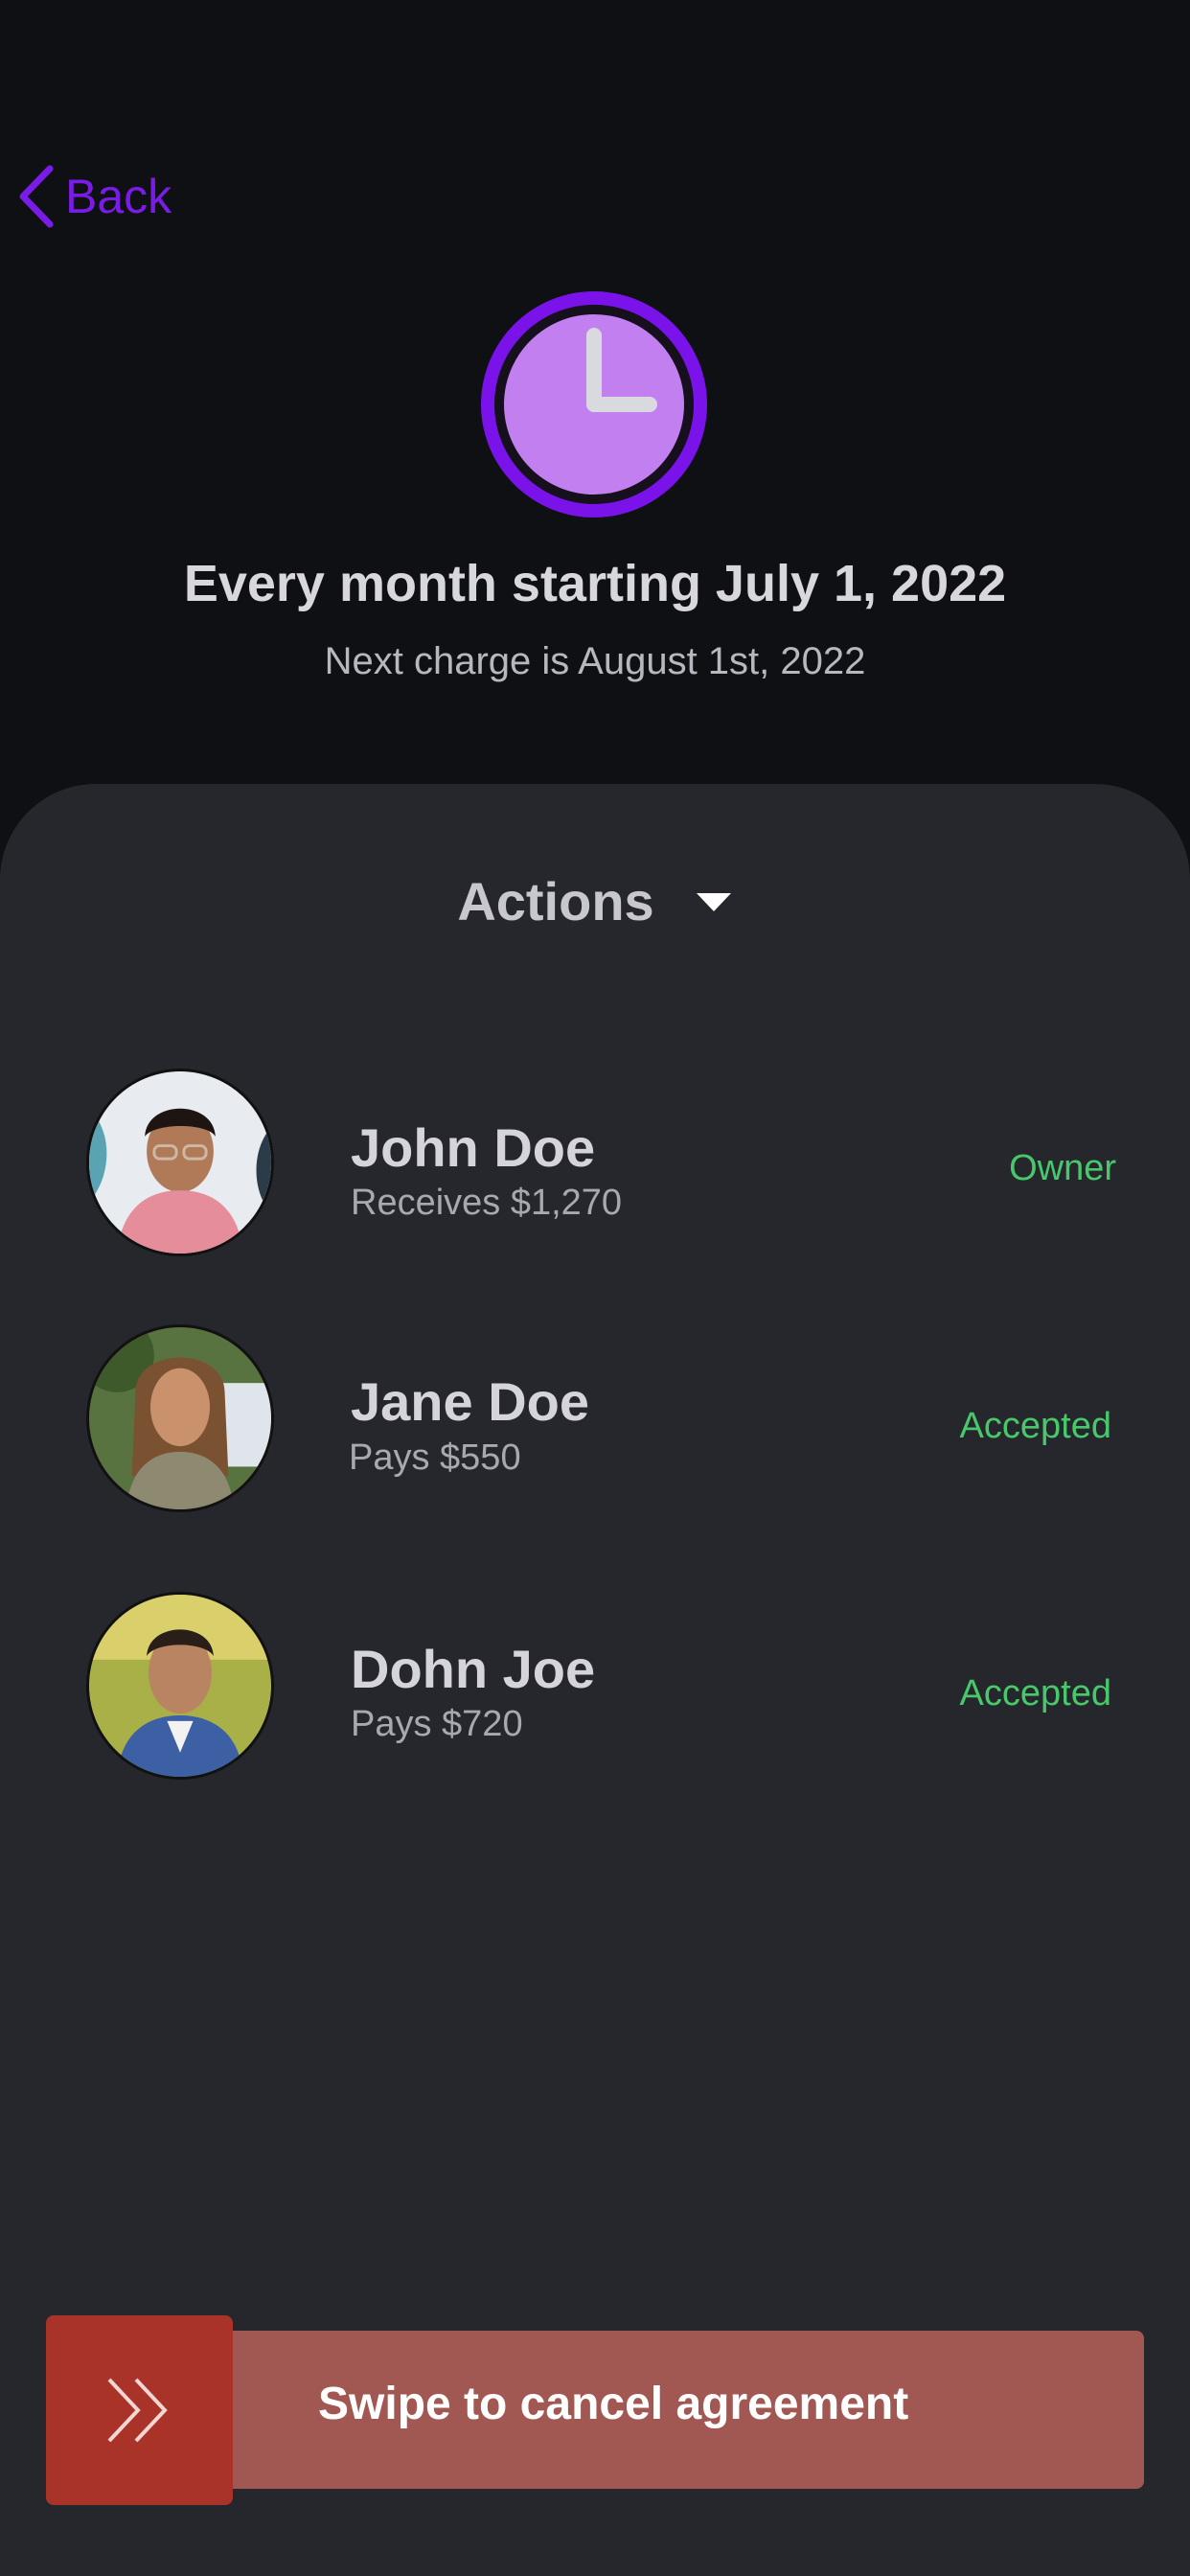 The image size is (1190, 2576). Describe the element at coordinates (487, 1203) in the screenshot. I see `member-detail: Receives $1,270` at that location.